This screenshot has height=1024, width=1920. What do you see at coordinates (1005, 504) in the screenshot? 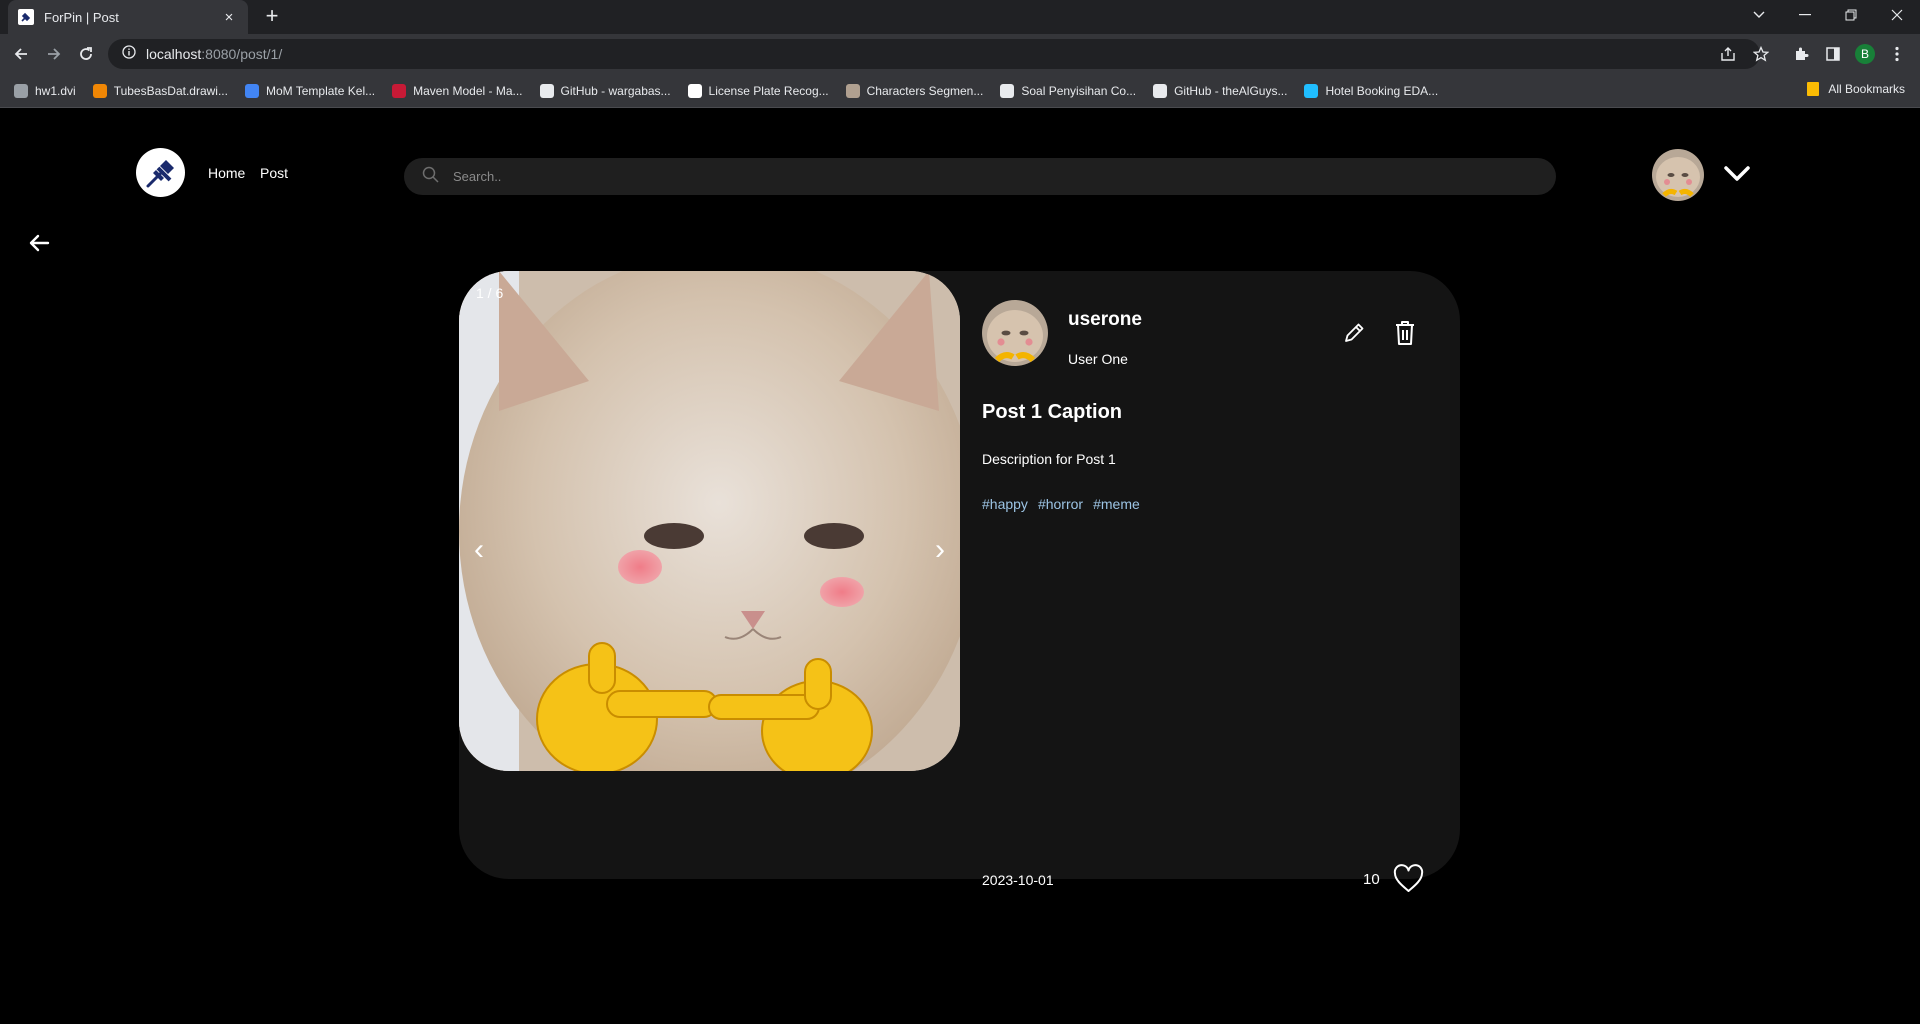
I see `tag-link: #happy` at bounding box center [1005, 504].